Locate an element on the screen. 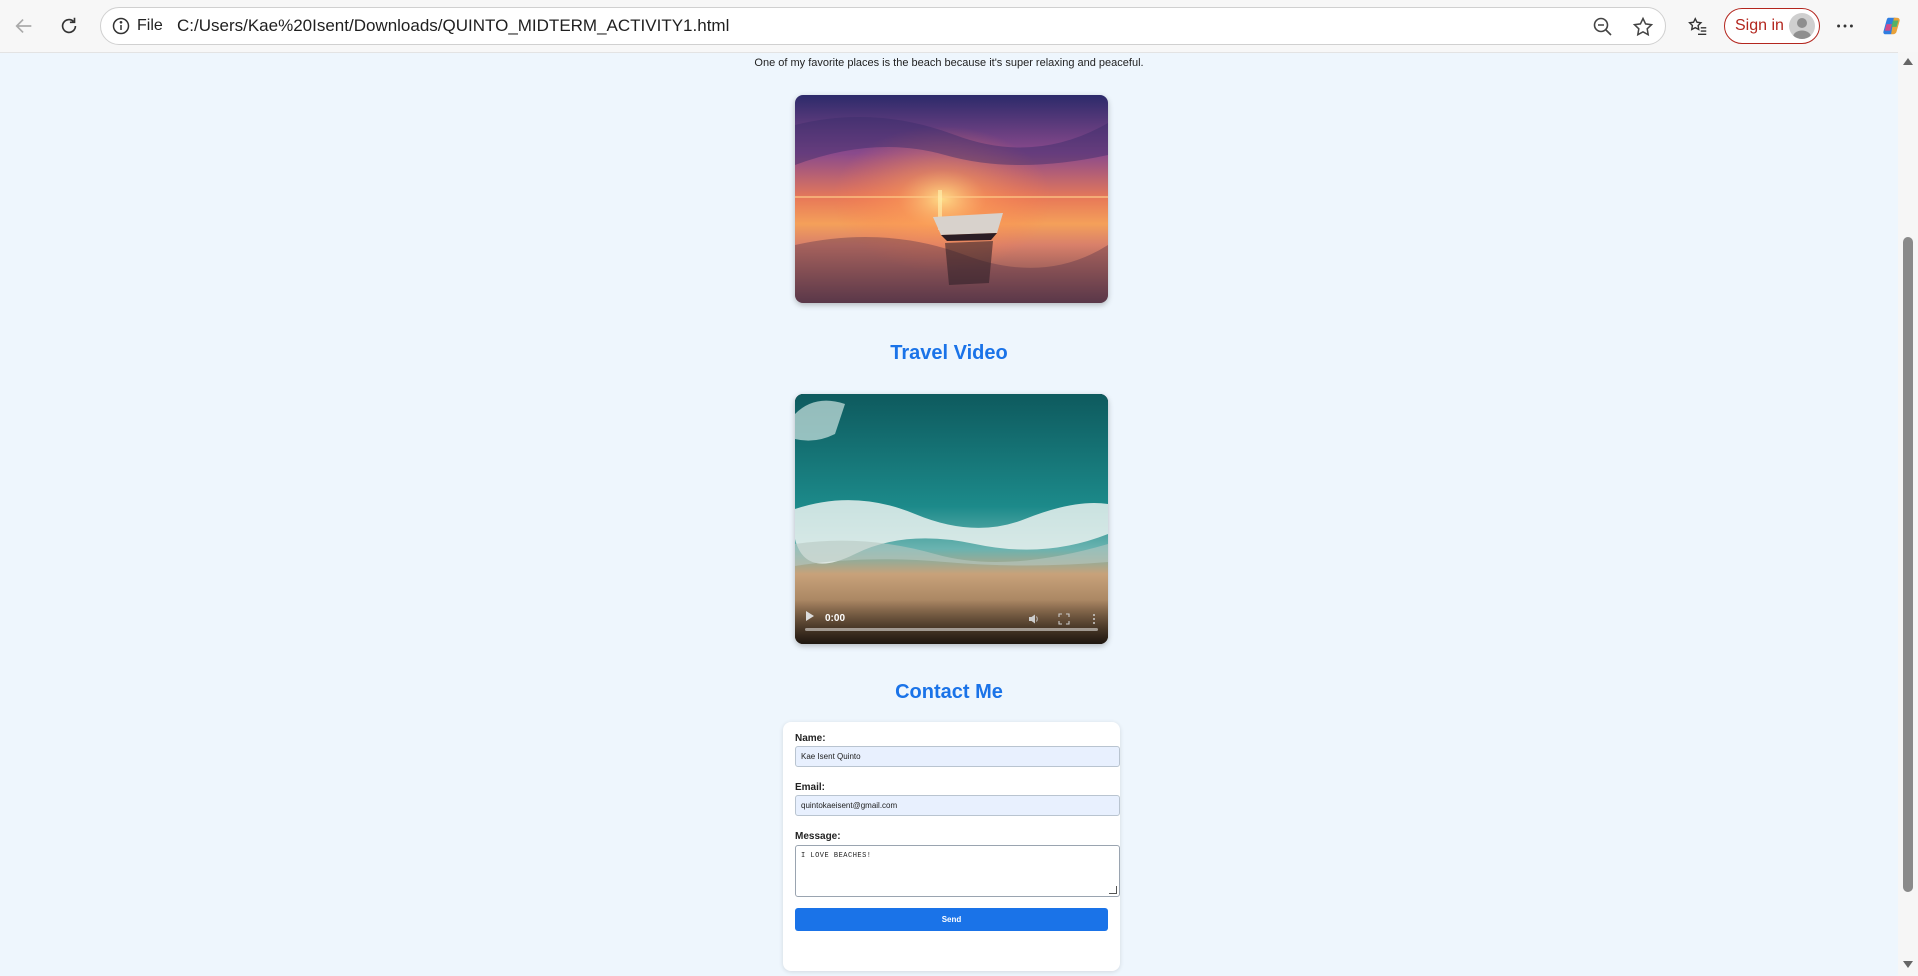 This screenshot has width=1918, height=976. fullscreen-icon is located at coordinates (1064, 618).